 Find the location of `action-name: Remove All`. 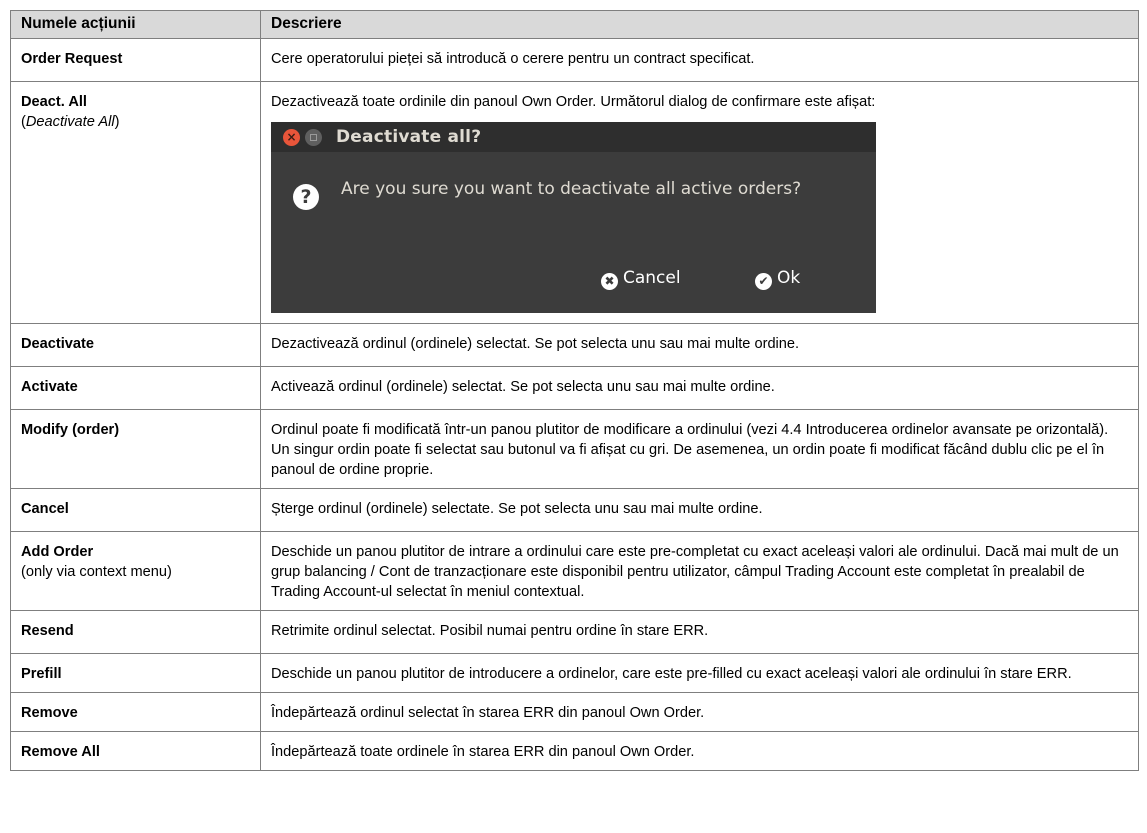

action-name: Remove All is located at coordinates (135, 751).